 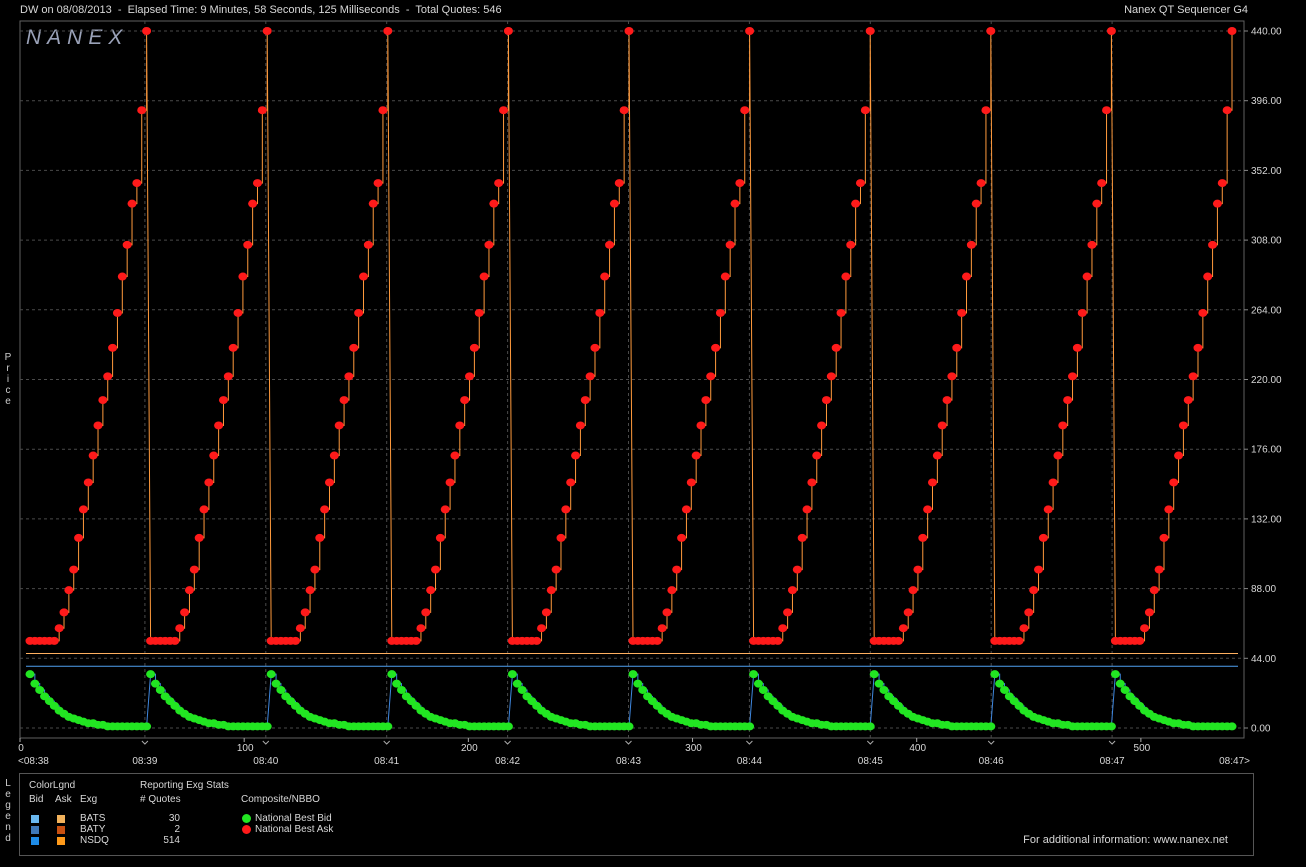 What do you see at coordinates (991, 761) in the screenshot?
I see `time-tick-label: 08:46` at bounding box center [991, 761].